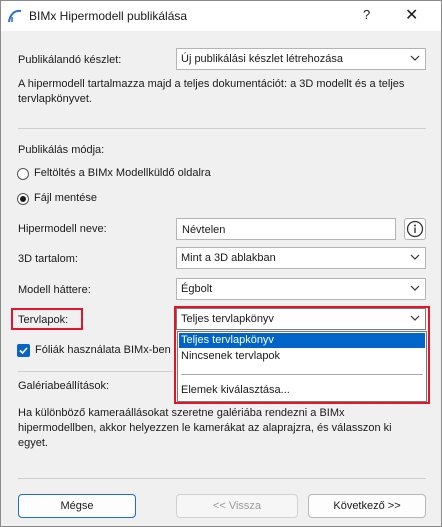 The height and width of the screenshot is (527, 442). I want to click on save-file-radio, so click(23, 199).